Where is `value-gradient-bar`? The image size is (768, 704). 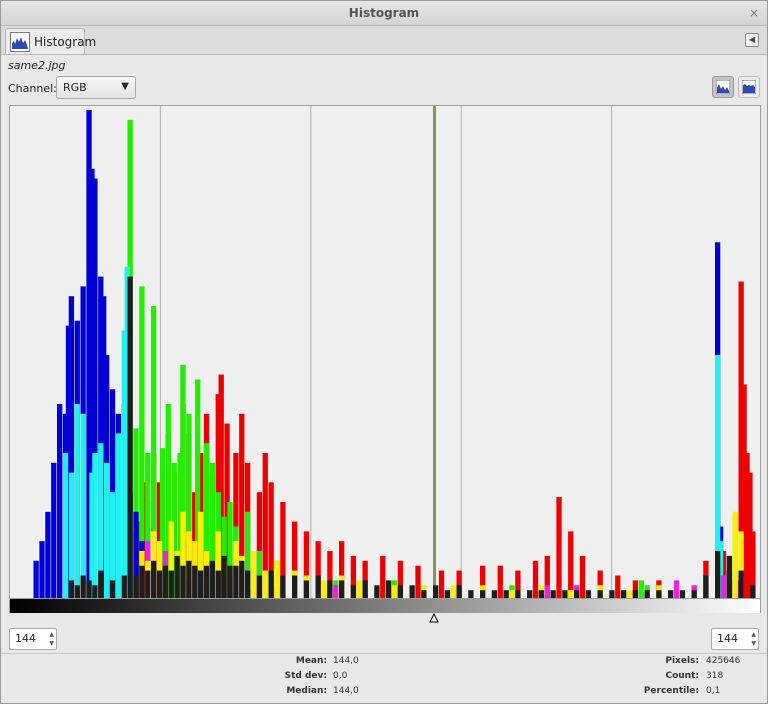
value-gradient-bar is located at coordinates (385, 606).